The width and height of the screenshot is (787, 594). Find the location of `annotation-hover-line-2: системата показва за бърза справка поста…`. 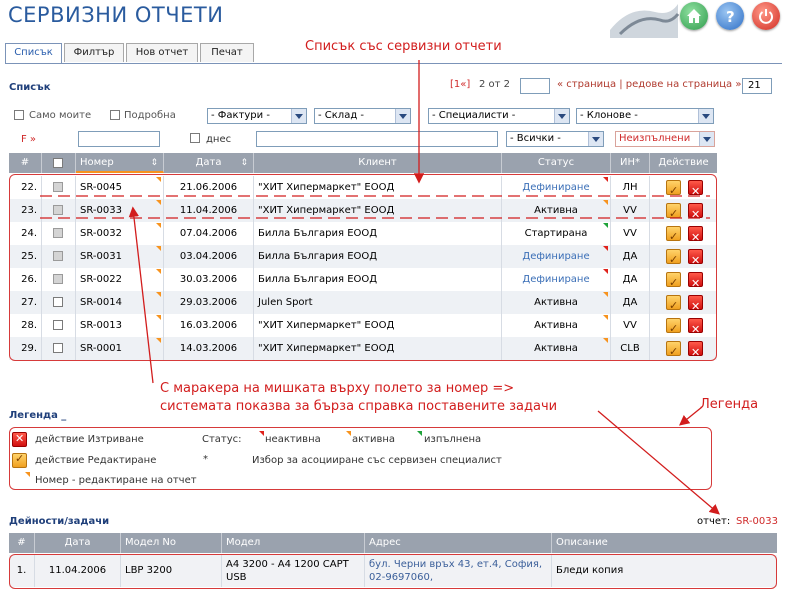

annotation-hover-line-2: системата показва за бърза справка поста… is located at coordinates (359, 406).